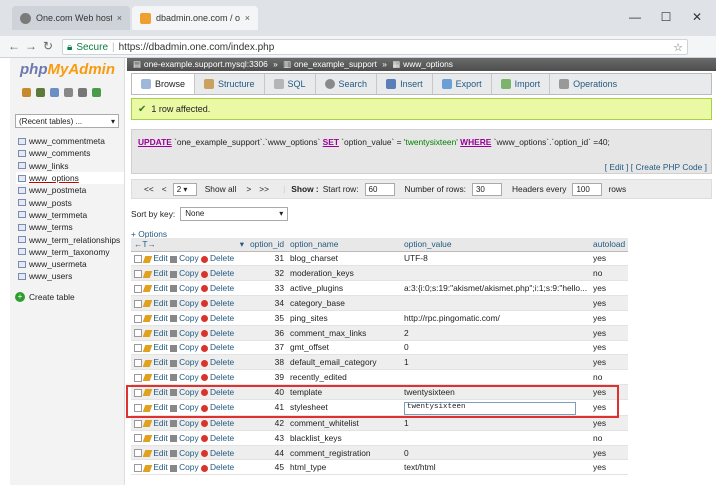 This screenshot has height=485, width=716. What do you see at coordinates (242, 244) in the screenshot?
I see `sort-dropdown-icon: ▾` at bounding box center [242, 244].